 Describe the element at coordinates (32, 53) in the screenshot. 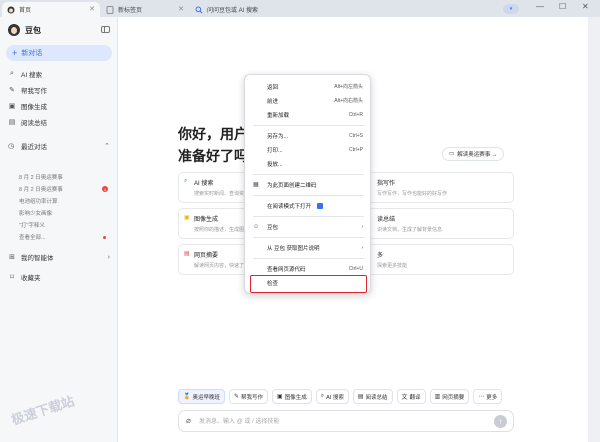

I see `new-chat-label: 新对话` at that location.